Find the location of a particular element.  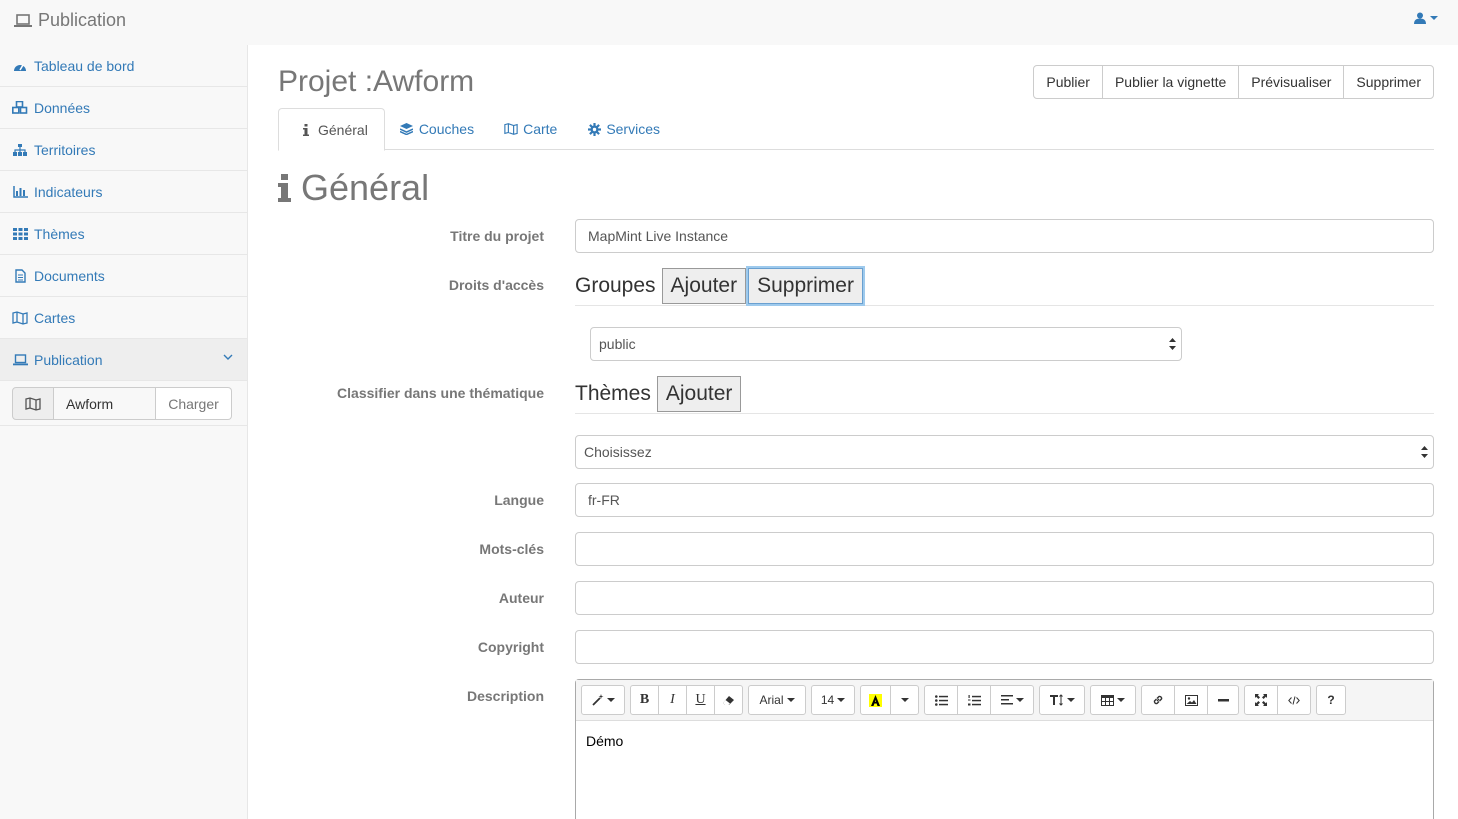

tab-general: Général is located at coordinates (331, 129).